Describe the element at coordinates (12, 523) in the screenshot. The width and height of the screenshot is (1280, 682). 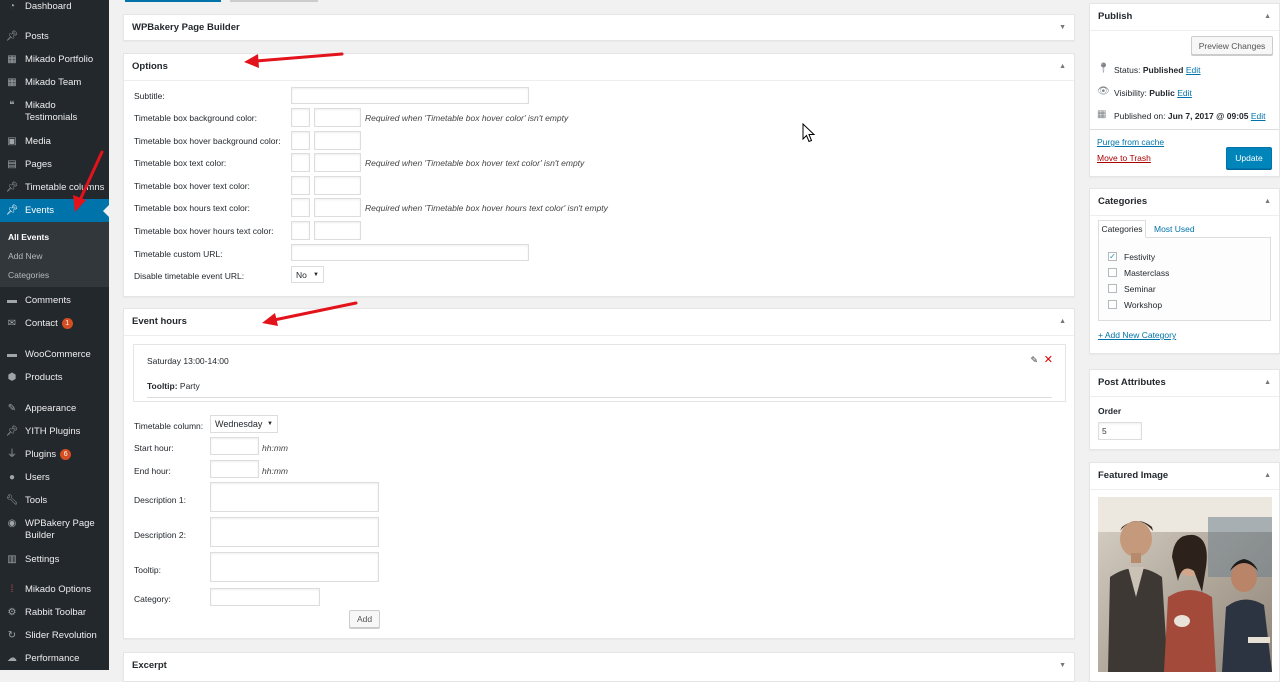
I see `wpb-icon: ◉` at that location.